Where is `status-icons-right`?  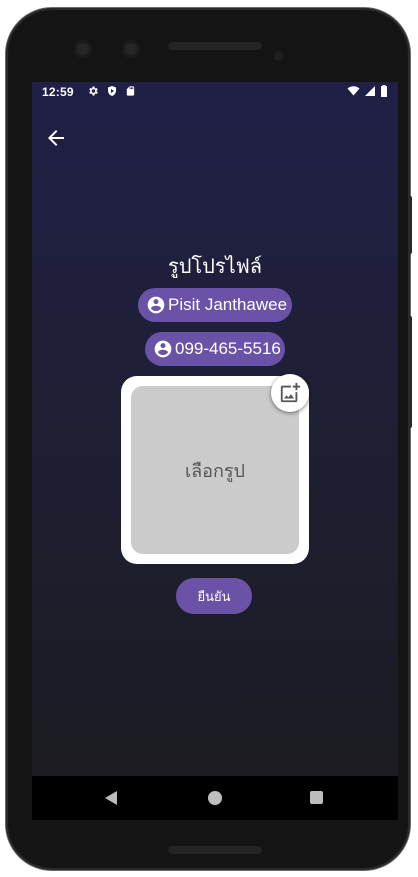 status-icons-right is located at coordinates (367, 91).